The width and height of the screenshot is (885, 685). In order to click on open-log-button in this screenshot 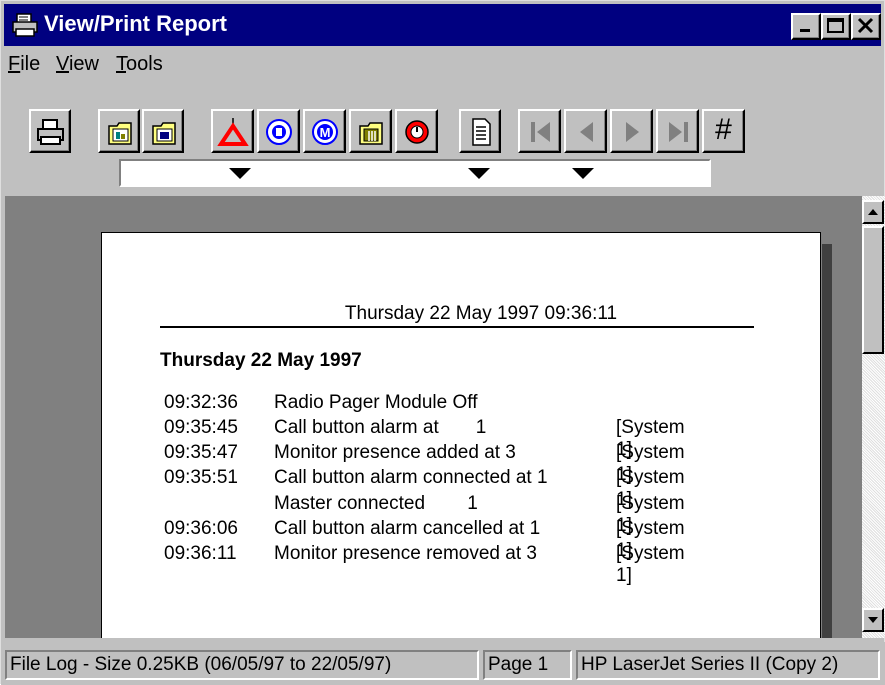, I will do `click(119, 131)`.